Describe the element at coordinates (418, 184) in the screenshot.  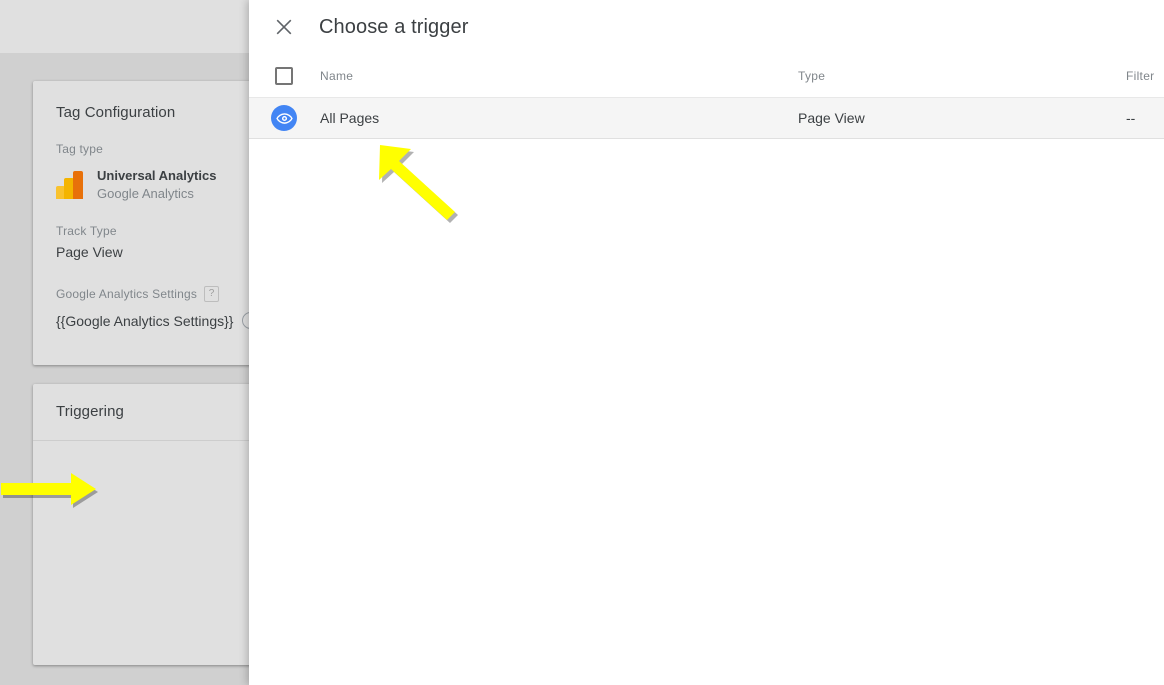
I see `arrow-up-left-annotation-icon` at that location.